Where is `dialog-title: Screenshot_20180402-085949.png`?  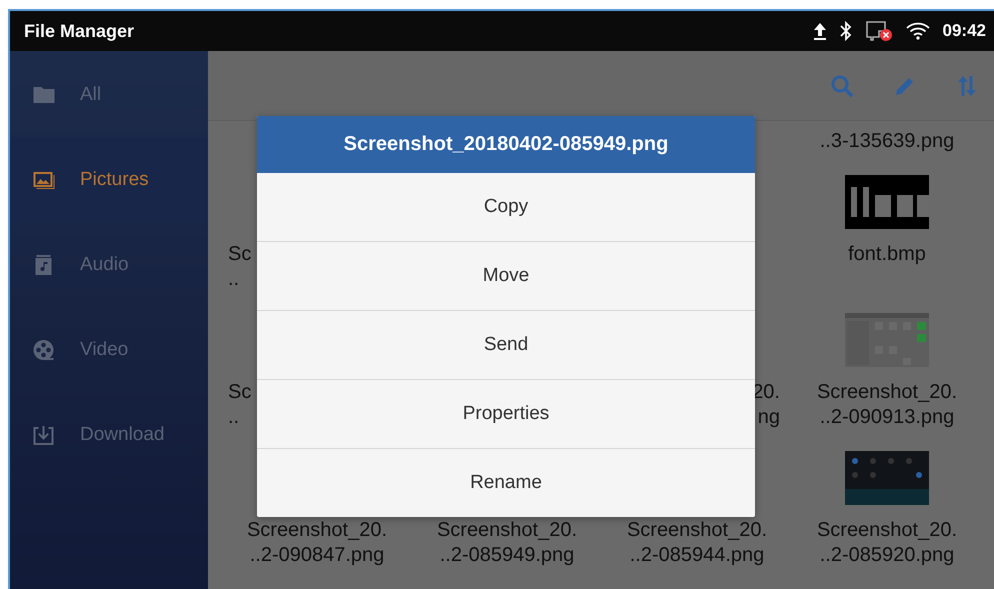 dialog-title: Screenshot_20180402-085949.png is located at coordinates (506, 144).